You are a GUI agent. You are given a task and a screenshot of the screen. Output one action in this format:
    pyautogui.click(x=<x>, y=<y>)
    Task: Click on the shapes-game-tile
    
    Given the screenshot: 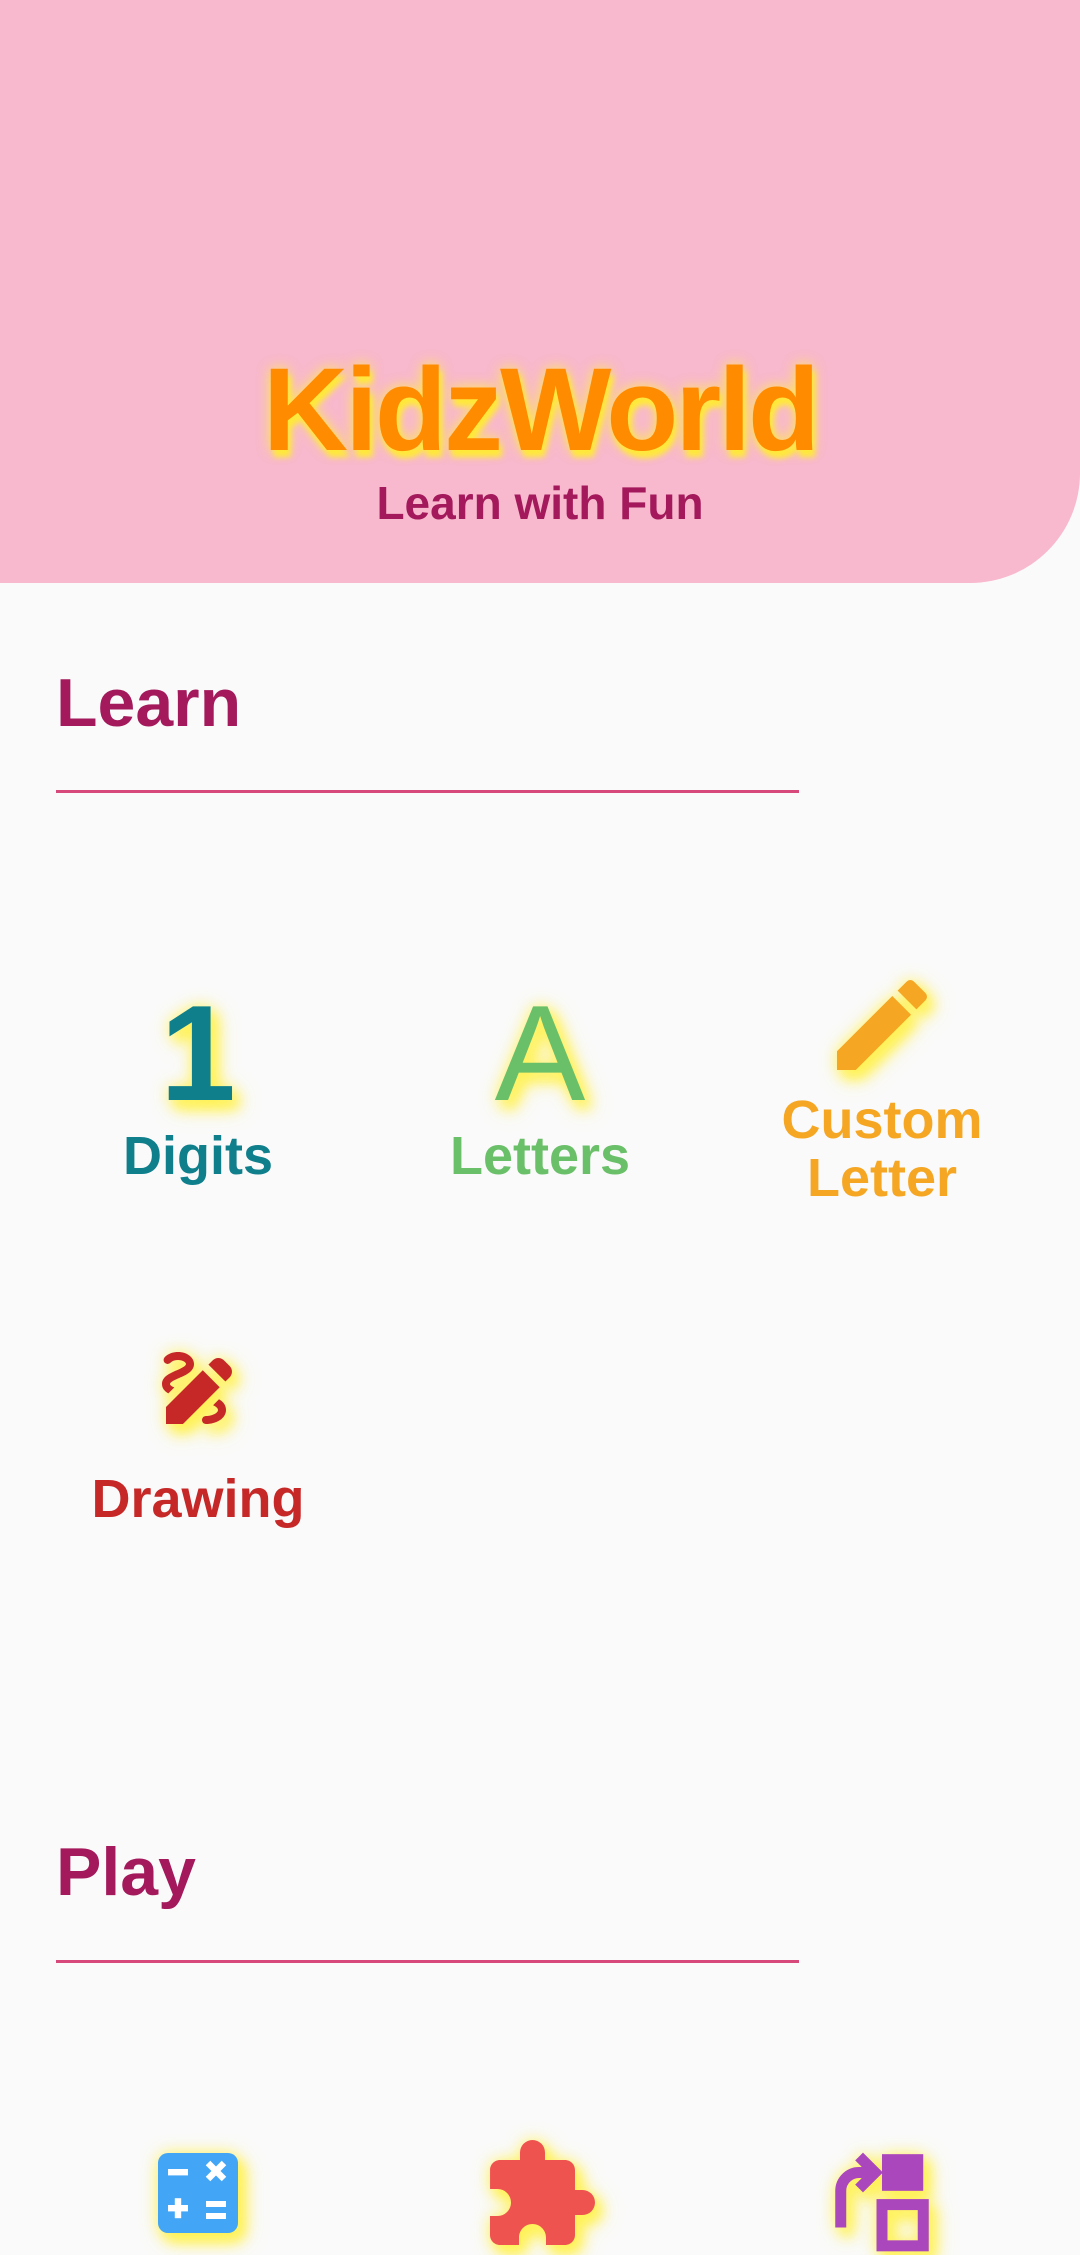 What is the action you would take?
    pyautogui.click(x=882, y=2200)
    